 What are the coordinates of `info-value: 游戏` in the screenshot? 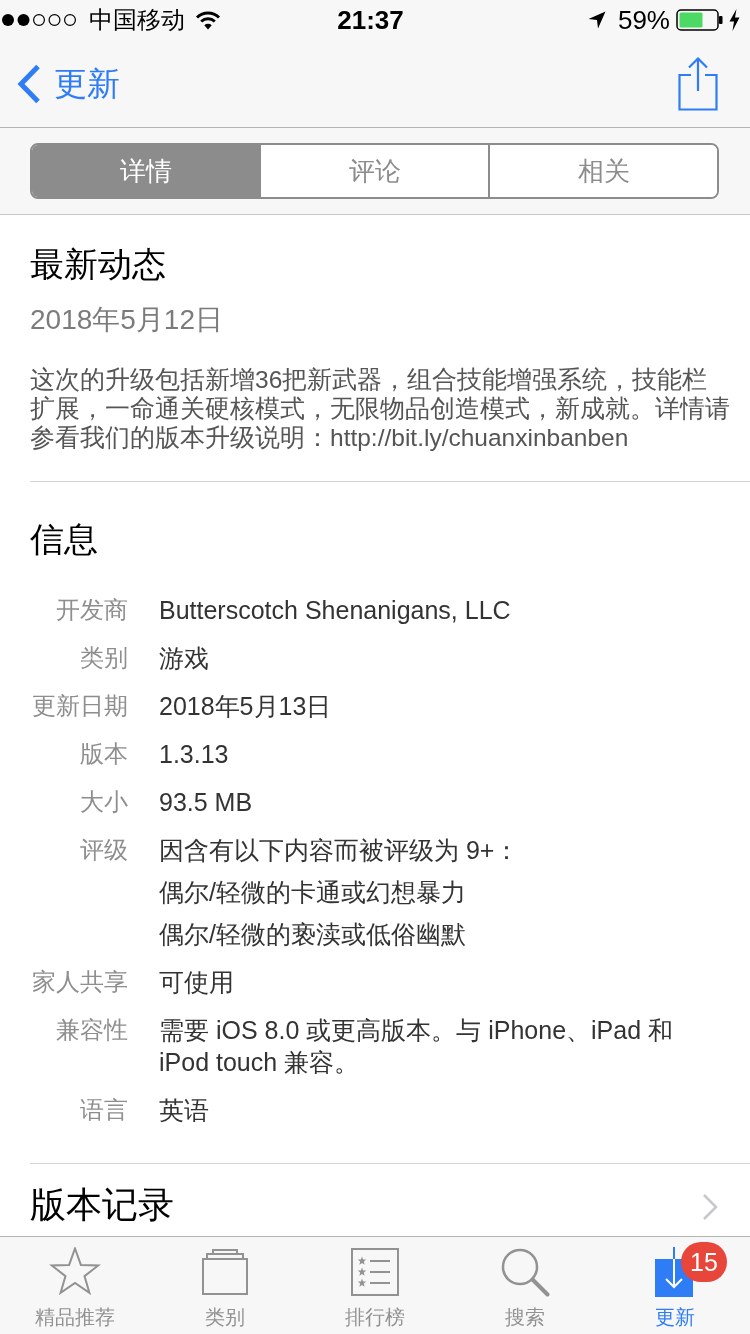 It's located at (184, 658).